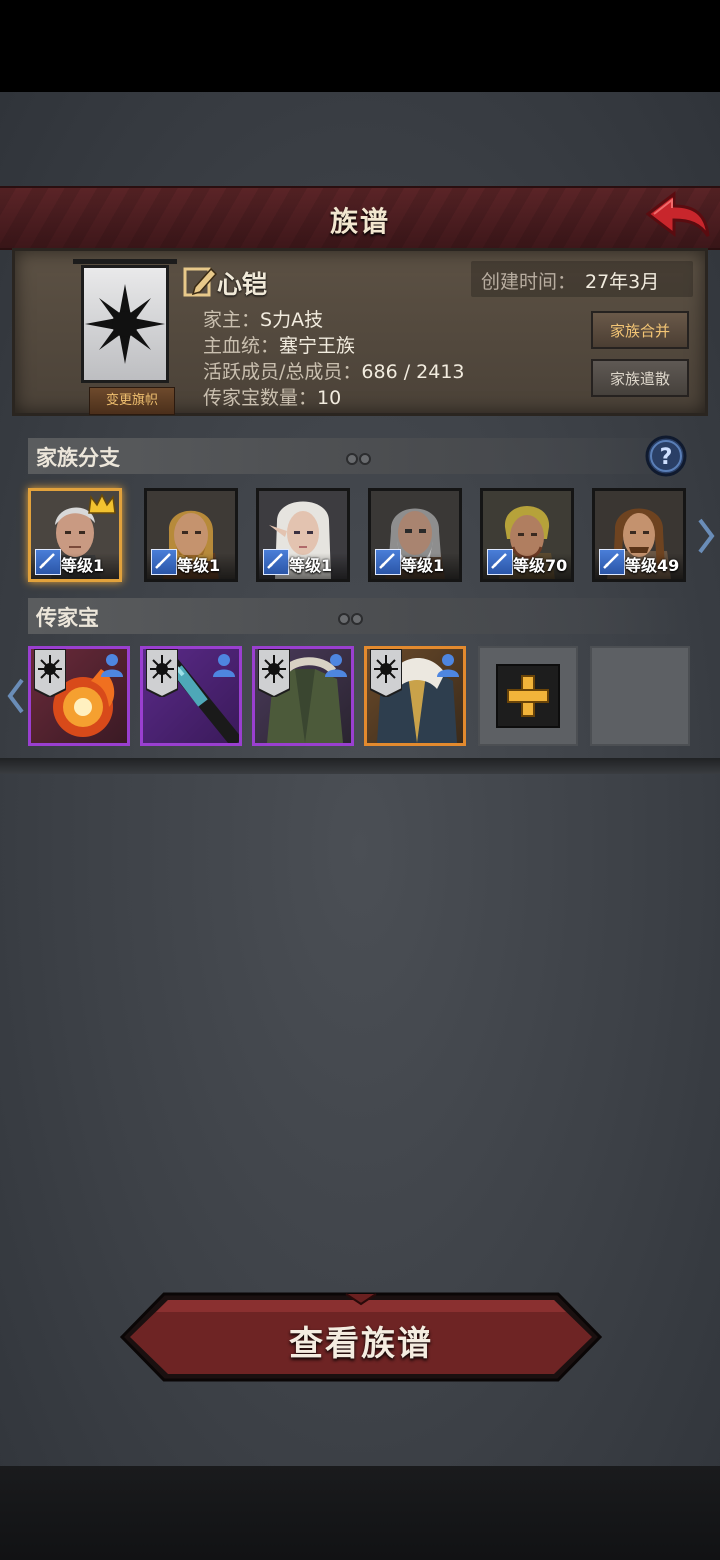 This screenshot has height=1560, width=720. What do you see at coordinates (200, 282) in the screenshot?
I see `edit-name-icon` at bounding box center [200, 282].